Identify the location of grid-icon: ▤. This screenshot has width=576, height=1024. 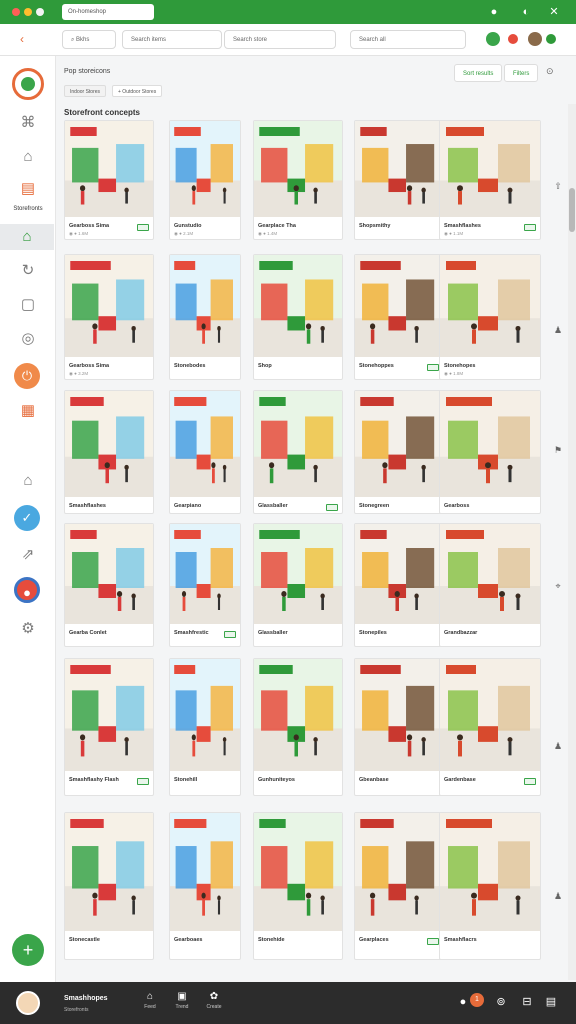
(551, 1002).